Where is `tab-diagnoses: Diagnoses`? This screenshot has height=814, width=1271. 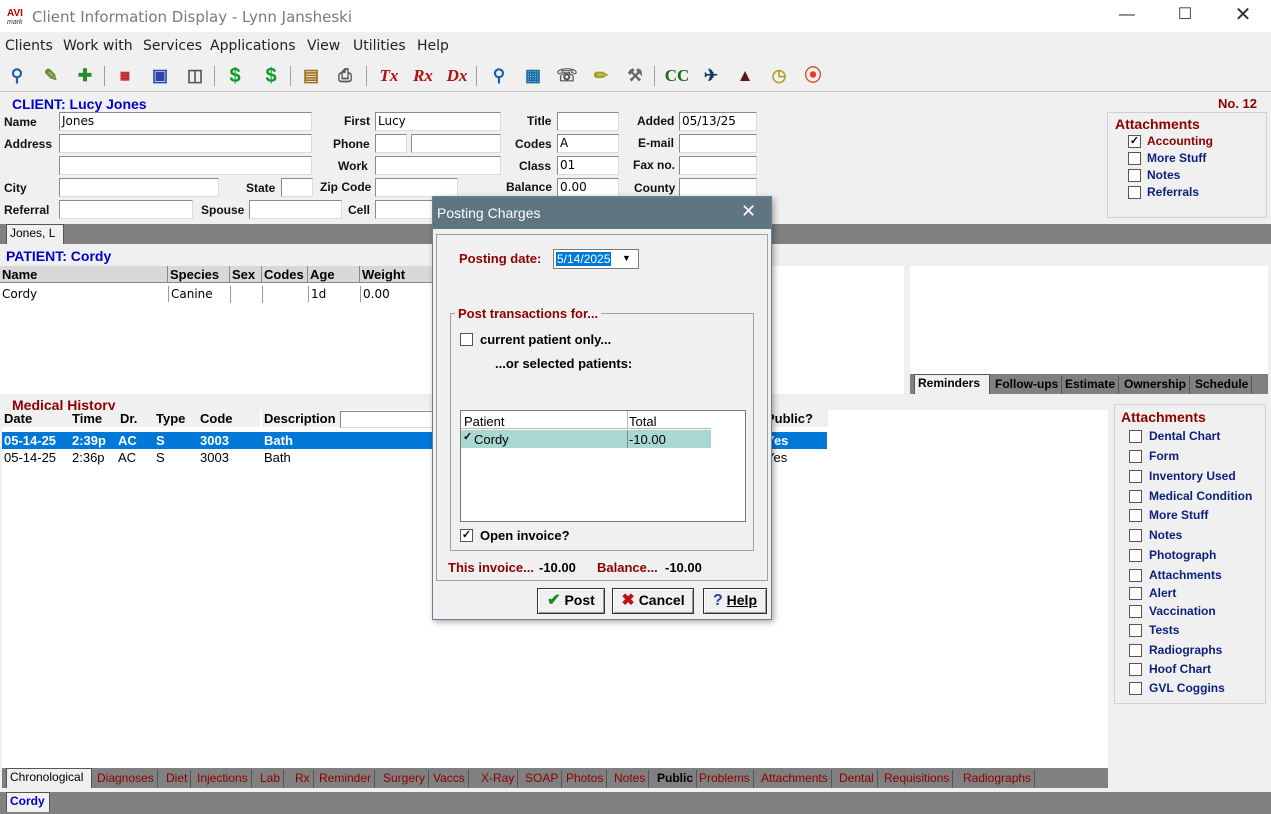
tab-diagnoses: Diagnoses is located at coordinates (126, 779).